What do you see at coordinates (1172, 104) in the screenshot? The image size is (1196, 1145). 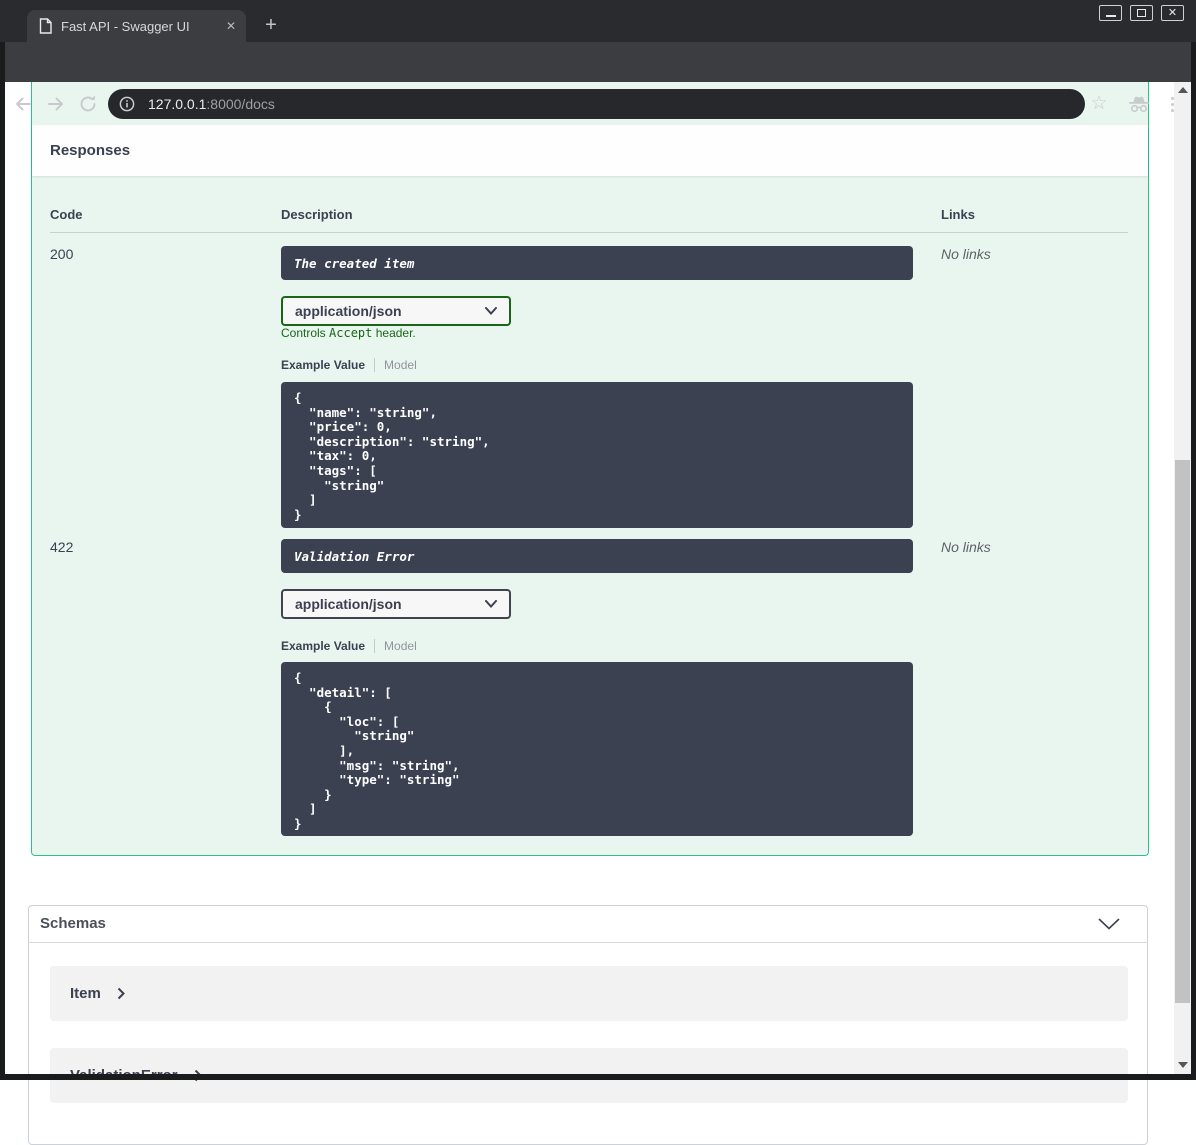 I see `menu-kebab-icon` at bounding box center [1172, 104].